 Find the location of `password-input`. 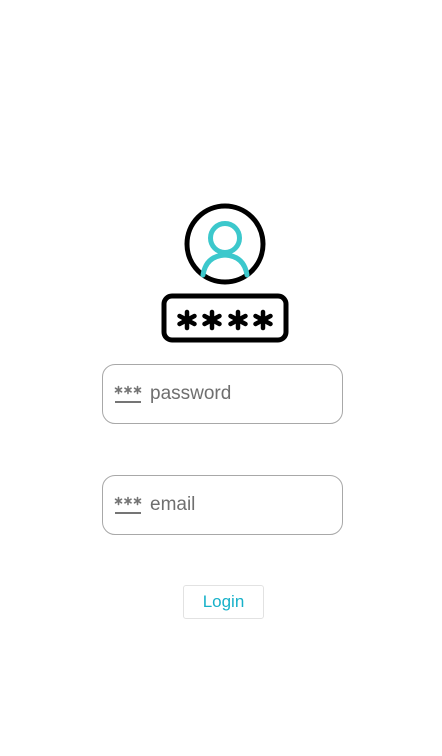

password-input is located at coordinates (242, 393).